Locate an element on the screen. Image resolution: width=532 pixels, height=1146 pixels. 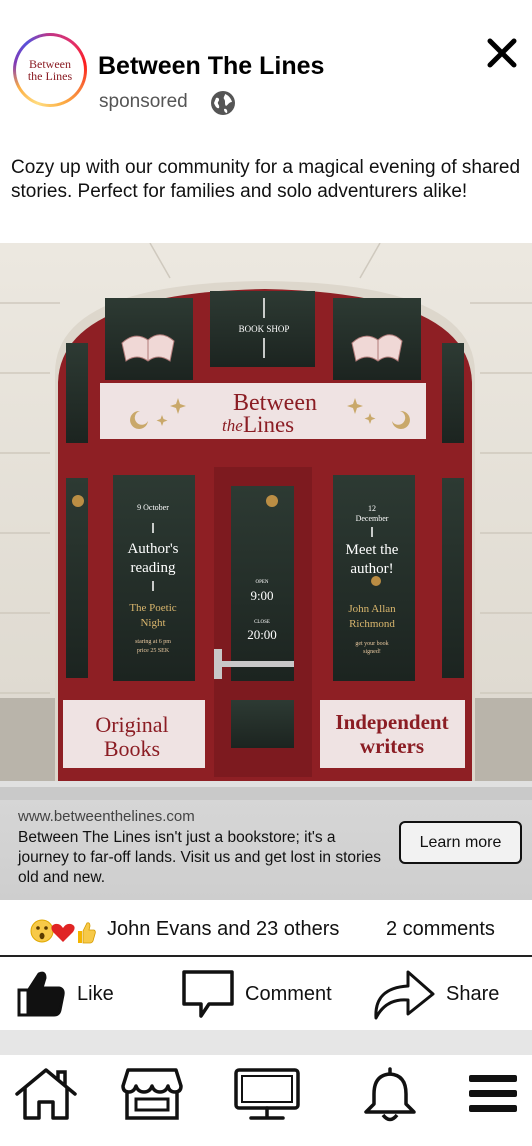
menu-icon is located at coordinates (493, 1094).